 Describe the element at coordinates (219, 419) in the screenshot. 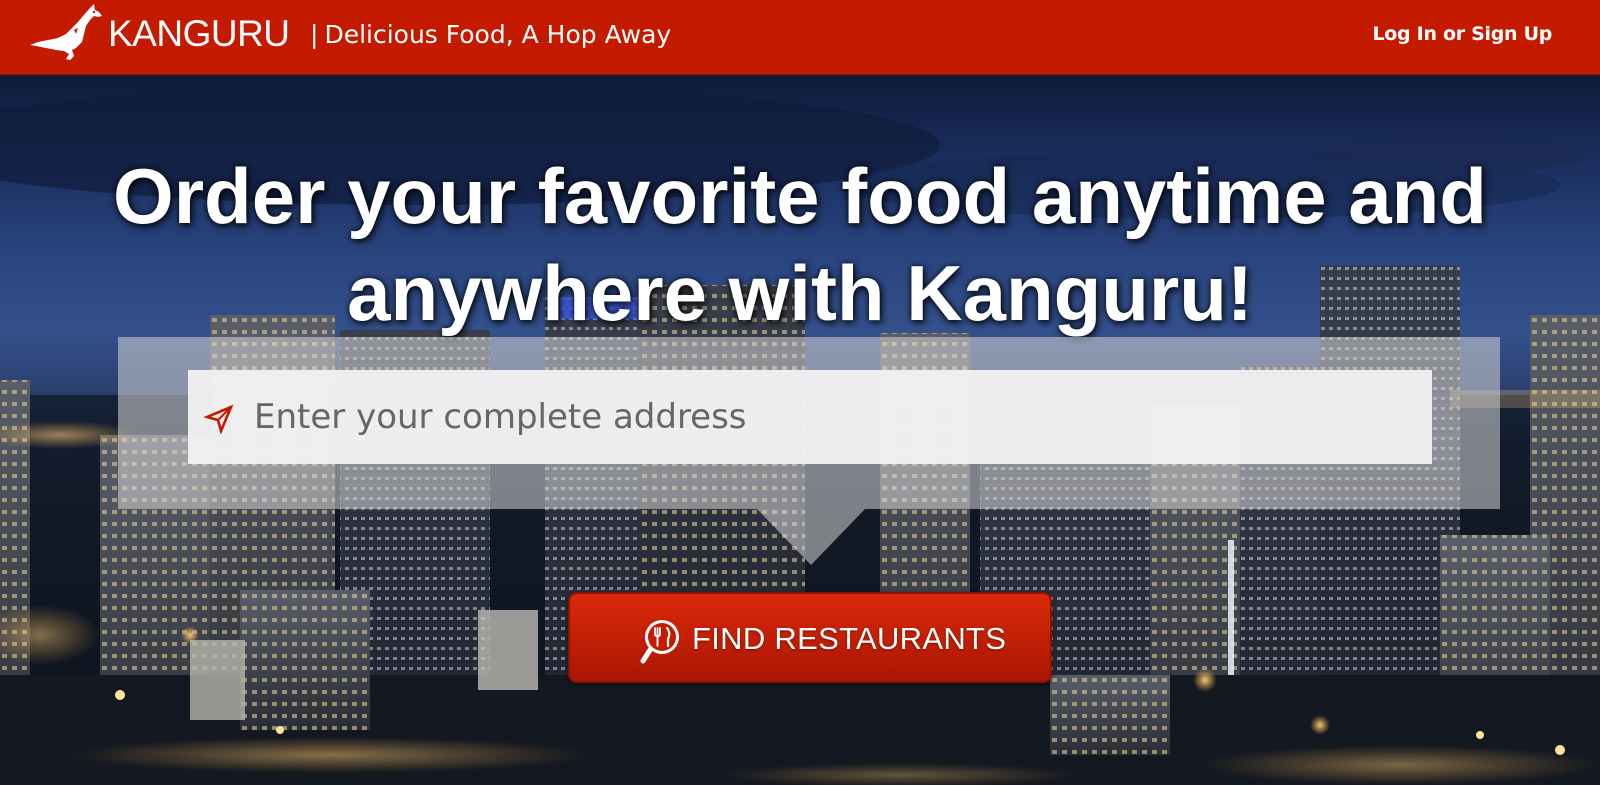

I see `location-arrow-icon` at that location.